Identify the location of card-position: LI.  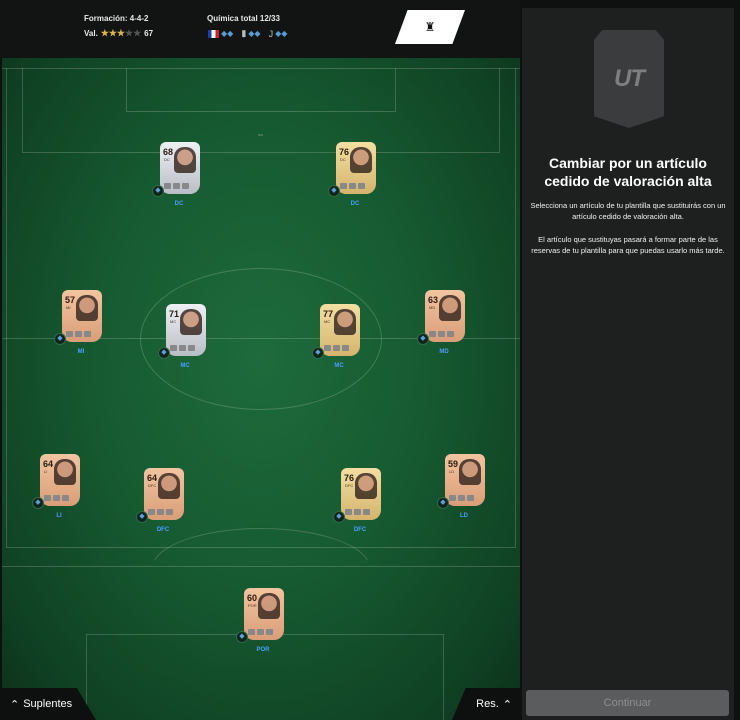
(46, 471).